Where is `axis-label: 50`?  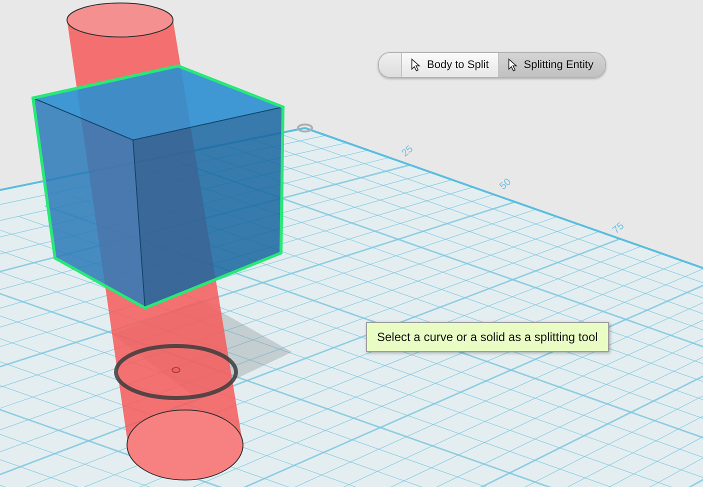
axis-label: 50 is located at coordinates (506, 184).